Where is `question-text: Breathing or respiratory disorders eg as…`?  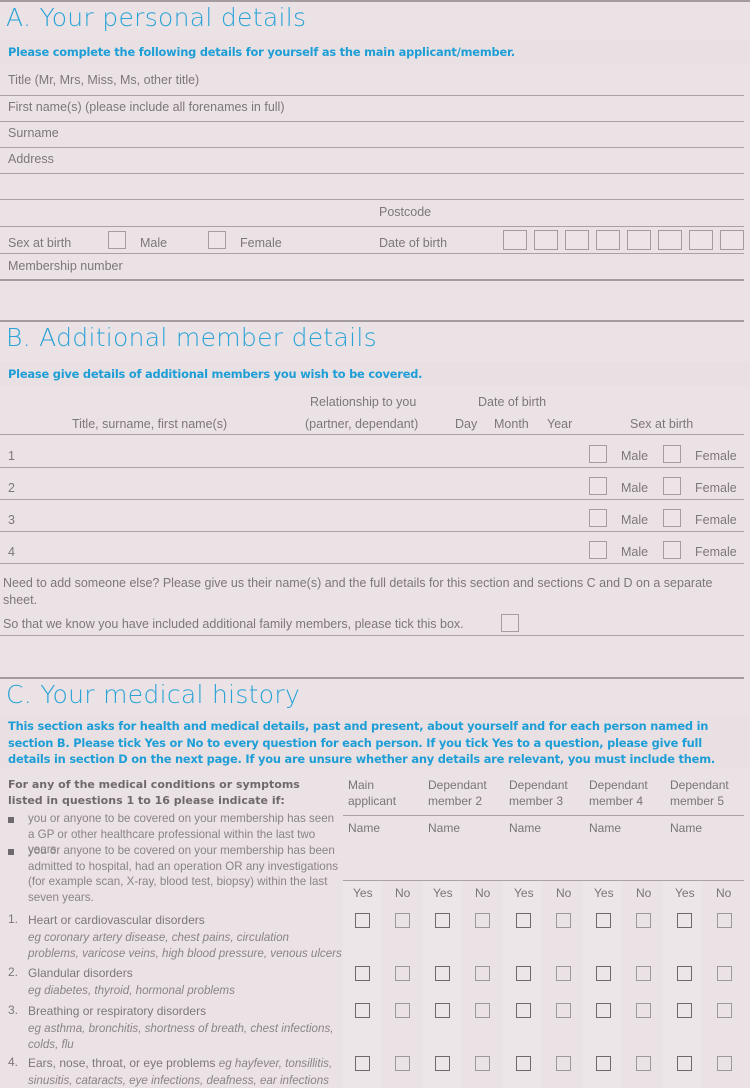 question-text: Breathing or respiratory disorders eg as… is located at coordinates (185, 1028).